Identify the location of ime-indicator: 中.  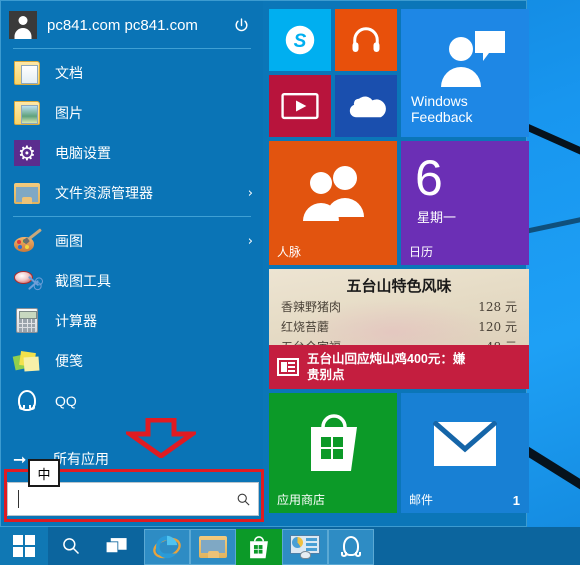
(44, 473).